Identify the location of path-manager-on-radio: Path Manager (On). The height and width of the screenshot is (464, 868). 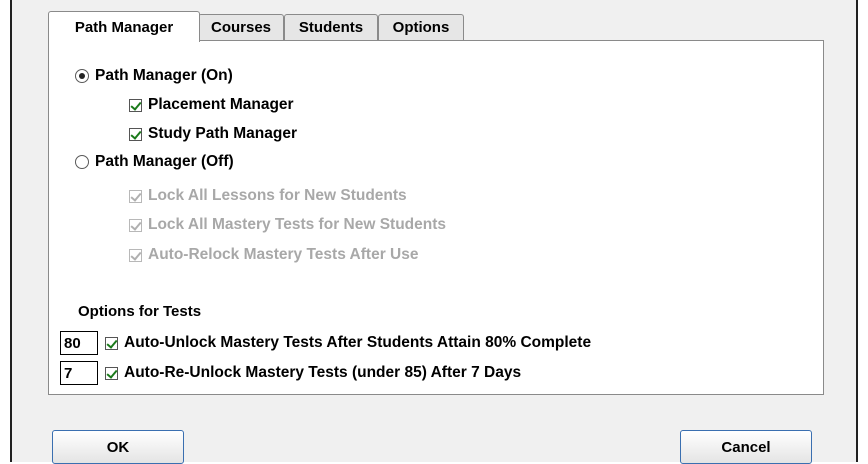
(154, 76).